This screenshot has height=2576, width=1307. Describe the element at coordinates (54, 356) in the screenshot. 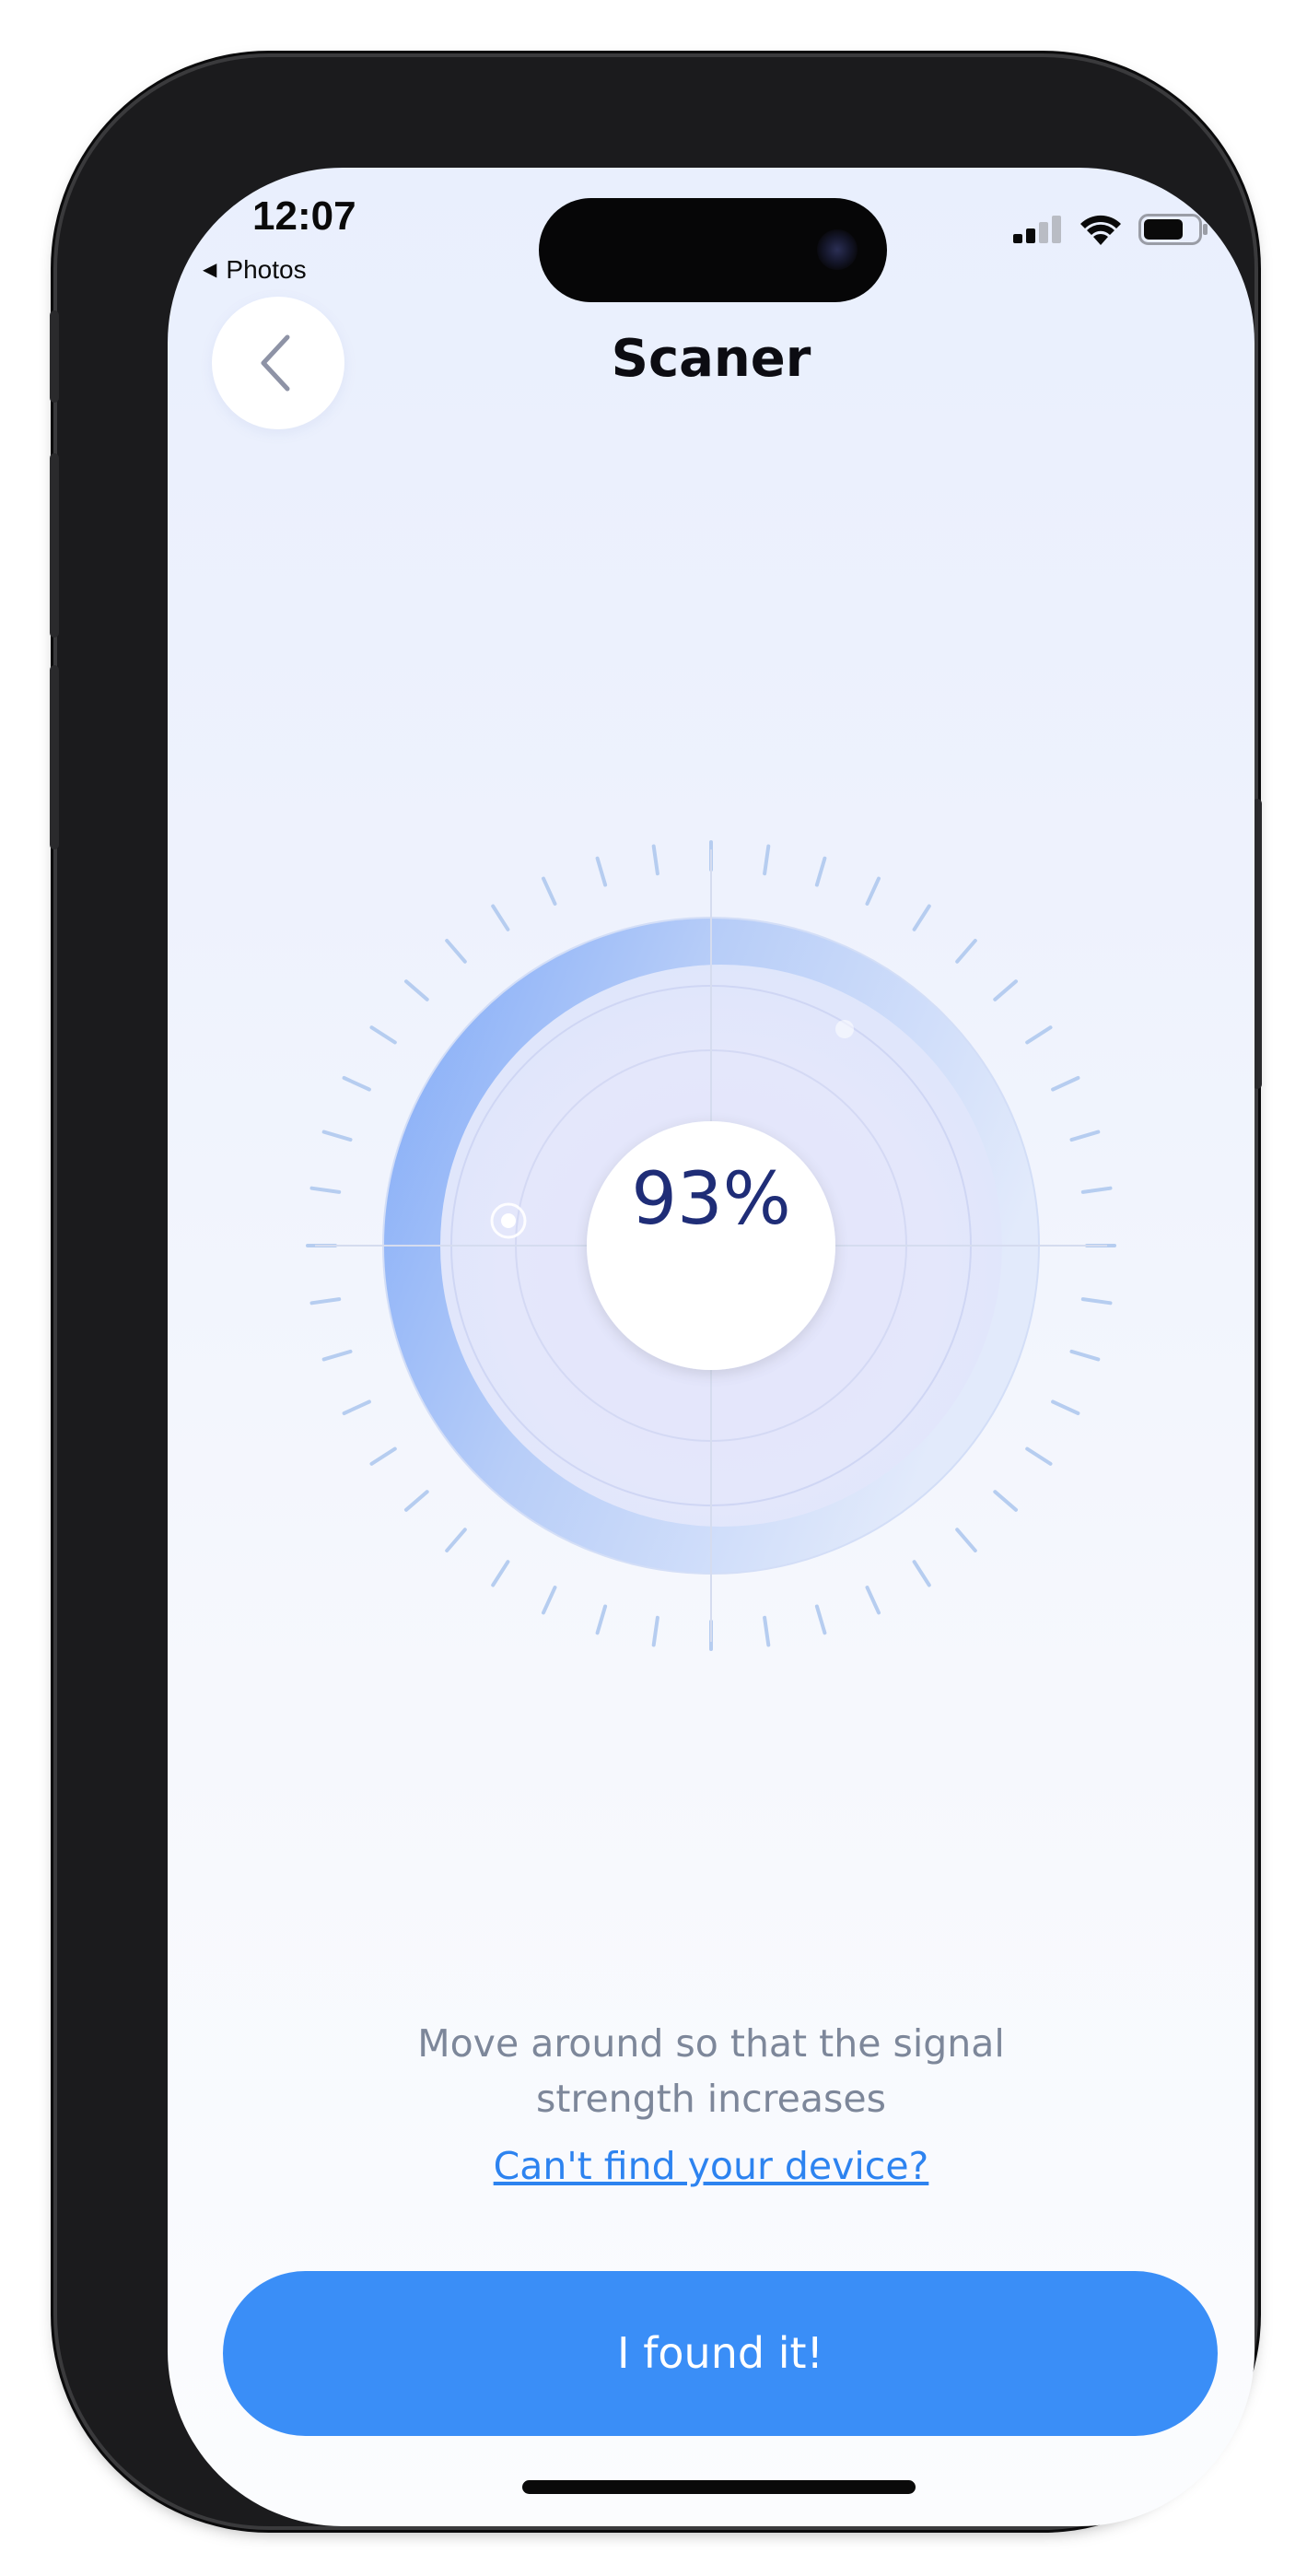

I see `action-button` at that location.